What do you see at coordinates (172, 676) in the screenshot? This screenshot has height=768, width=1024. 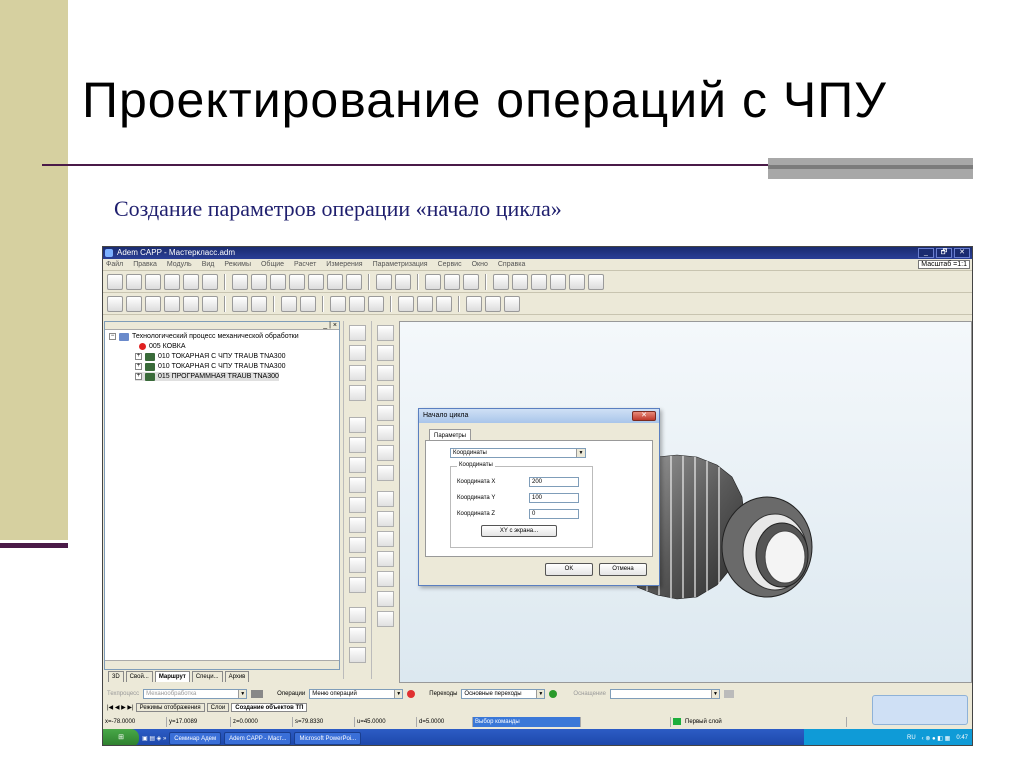 I see `tab-route: Маршрут` at bounding box center [172, 676].